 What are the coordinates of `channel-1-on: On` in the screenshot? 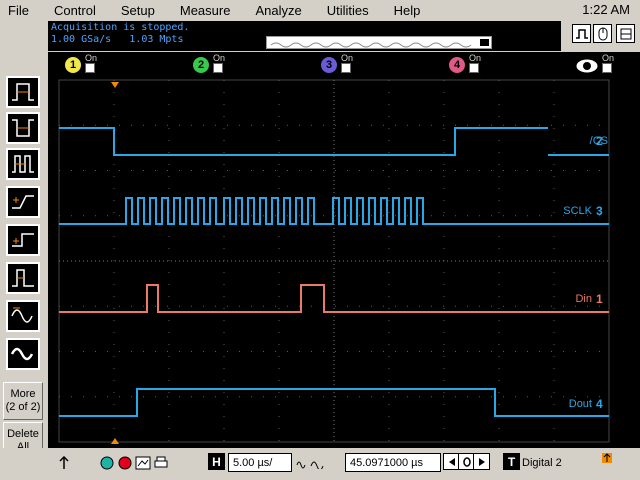 It's located at (92, 63).